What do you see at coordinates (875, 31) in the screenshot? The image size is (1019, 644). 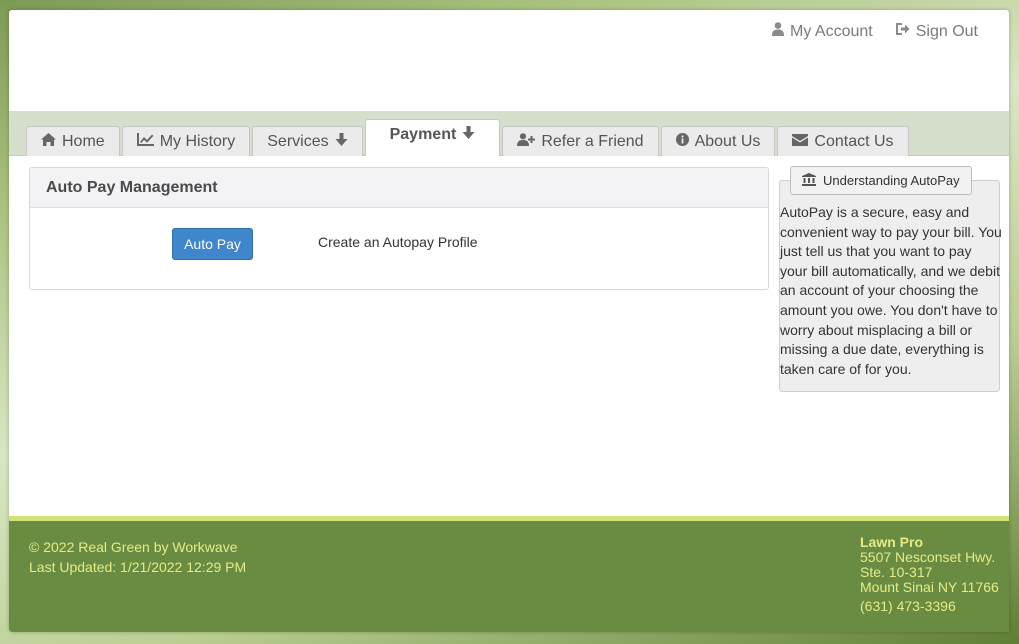 I see `account-bar: My Account Sign Out` at bounding box center [875, 31].